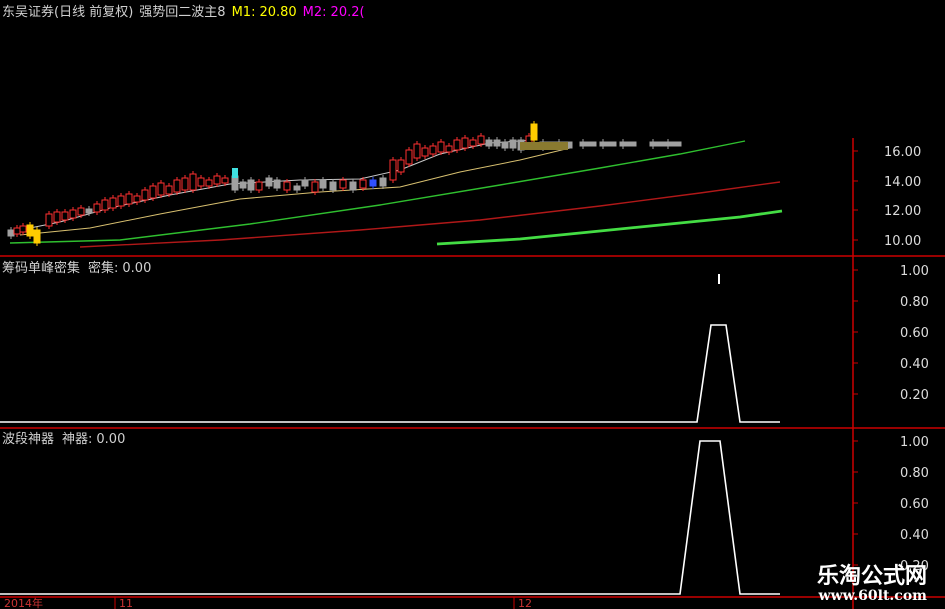  I want to click on panel1-tick-100: 1.00, so click(914, 271).